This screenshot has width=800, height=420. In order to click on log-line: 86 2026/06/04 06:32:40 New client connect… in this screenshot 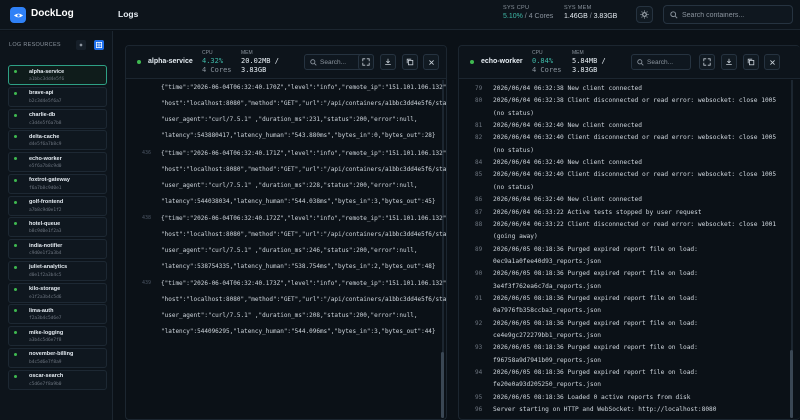, I will do `click(624, 202)`.